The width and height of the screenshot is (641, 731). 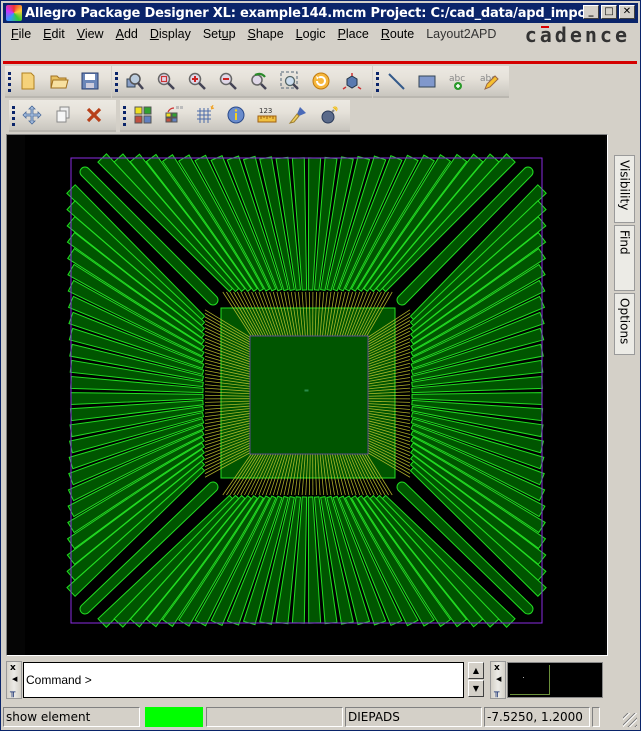 What do you see at coordinates (265, 111) in the screenshot?
I see `svg-text: 123` at bounding box center [265, 111].